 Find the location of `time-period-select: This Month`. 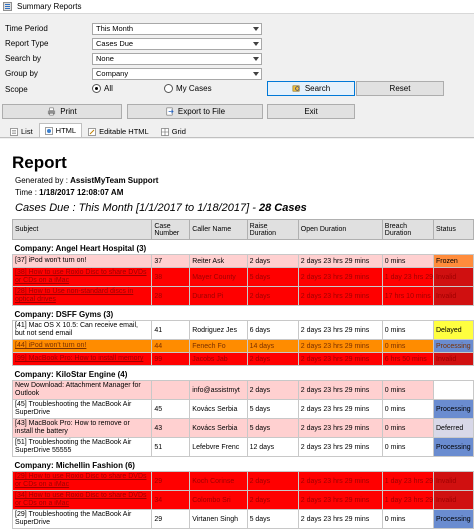

time-period-select: This Month is located at coordinates (177, 29).